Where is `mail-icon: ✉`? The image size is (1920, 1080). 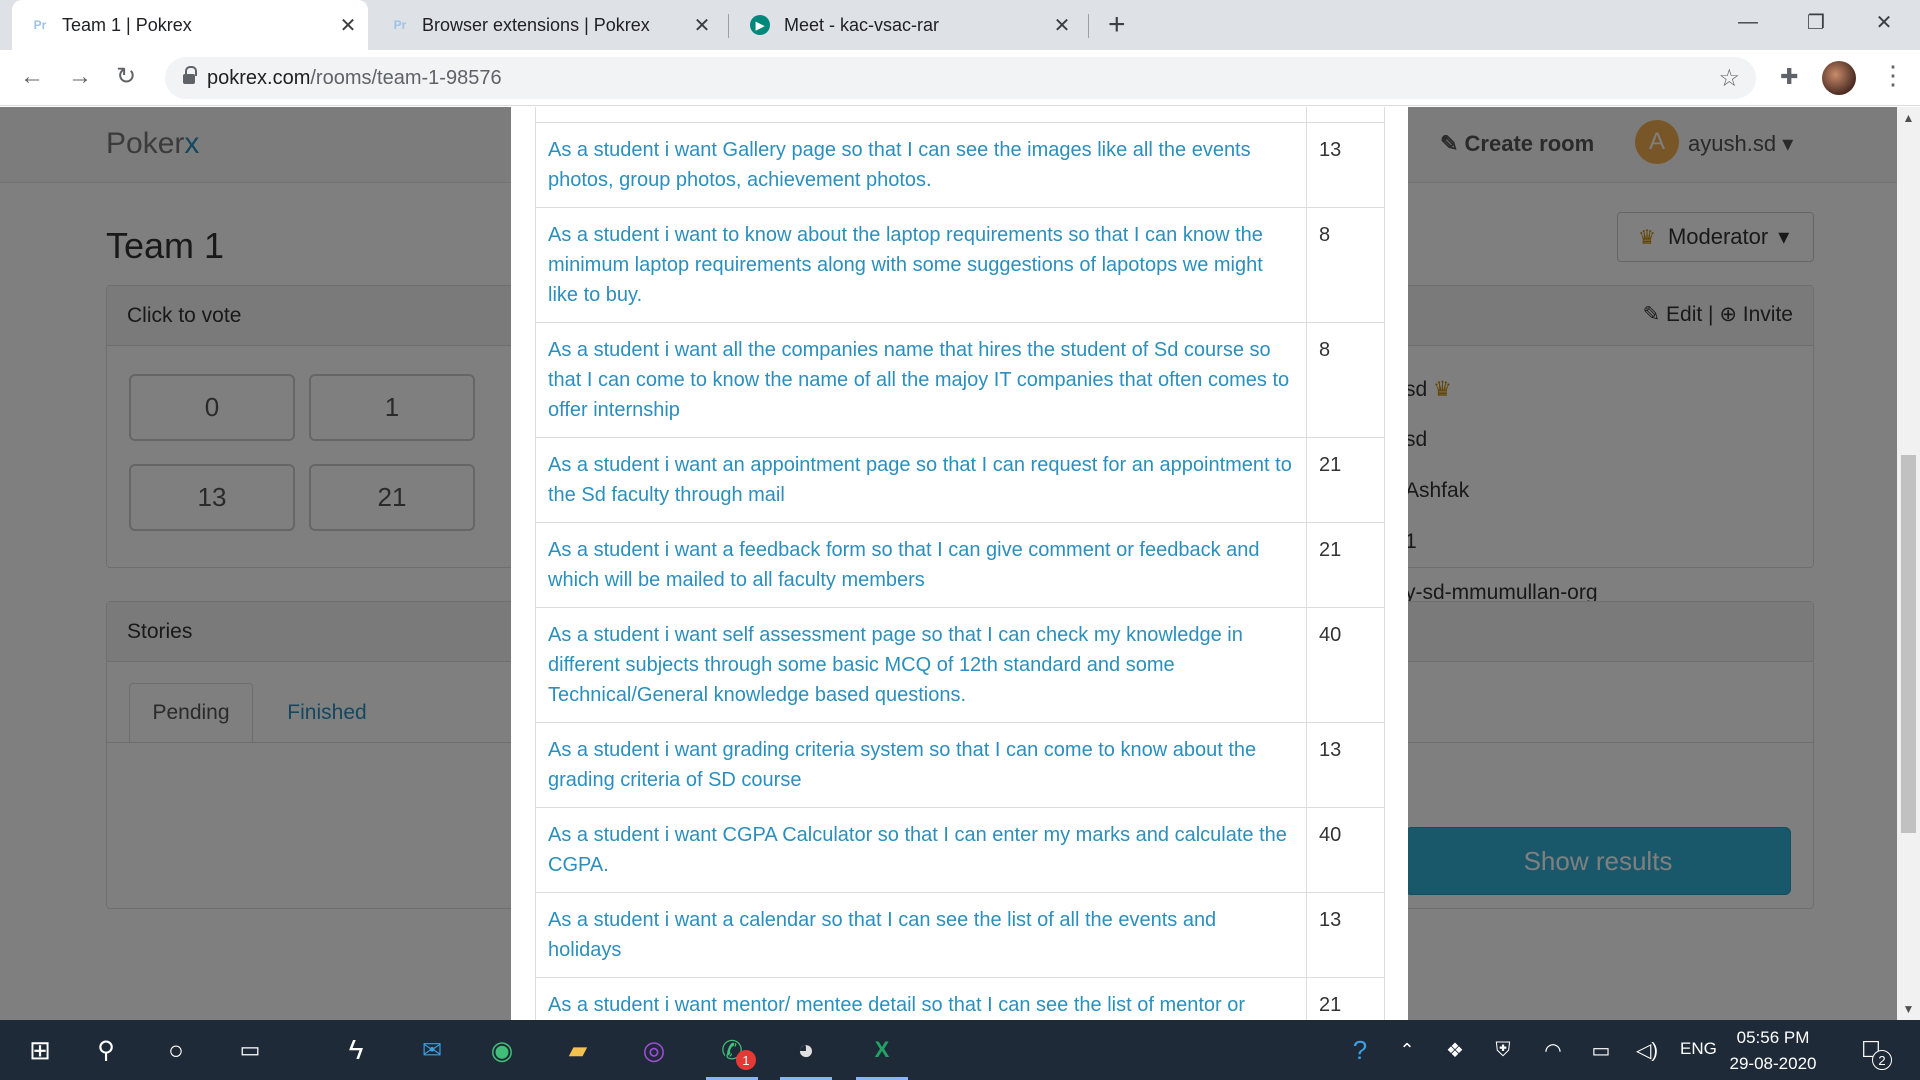 mail-icon: ✉ is located at coordinates (432, 1050).